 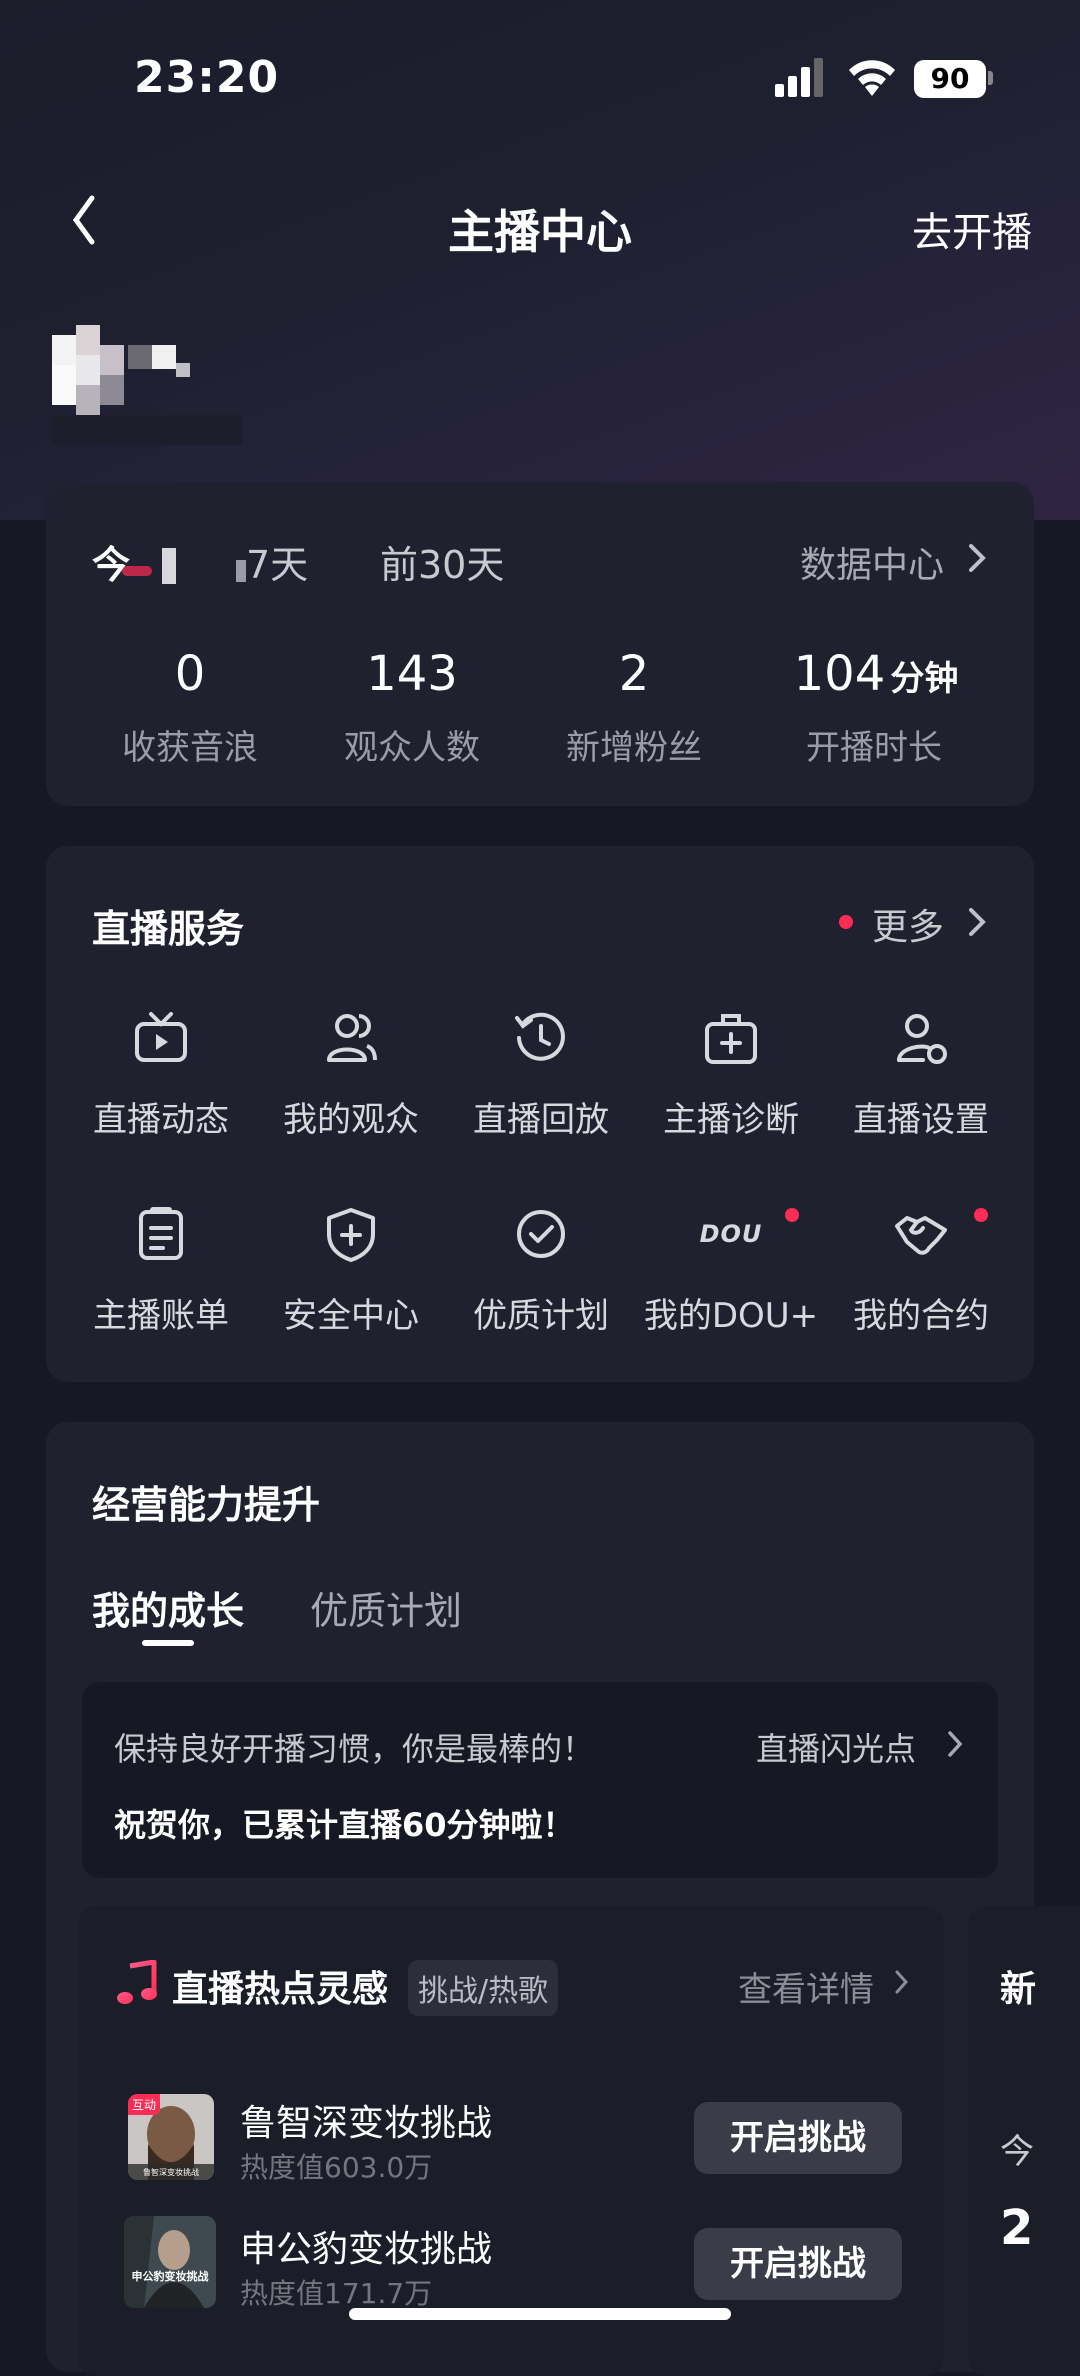 What do you see at coordinates (170, 2276) in the screenshot?
I see `thumb-caption: 申公豹变妆挑战` at bounding box center [170, 2276].